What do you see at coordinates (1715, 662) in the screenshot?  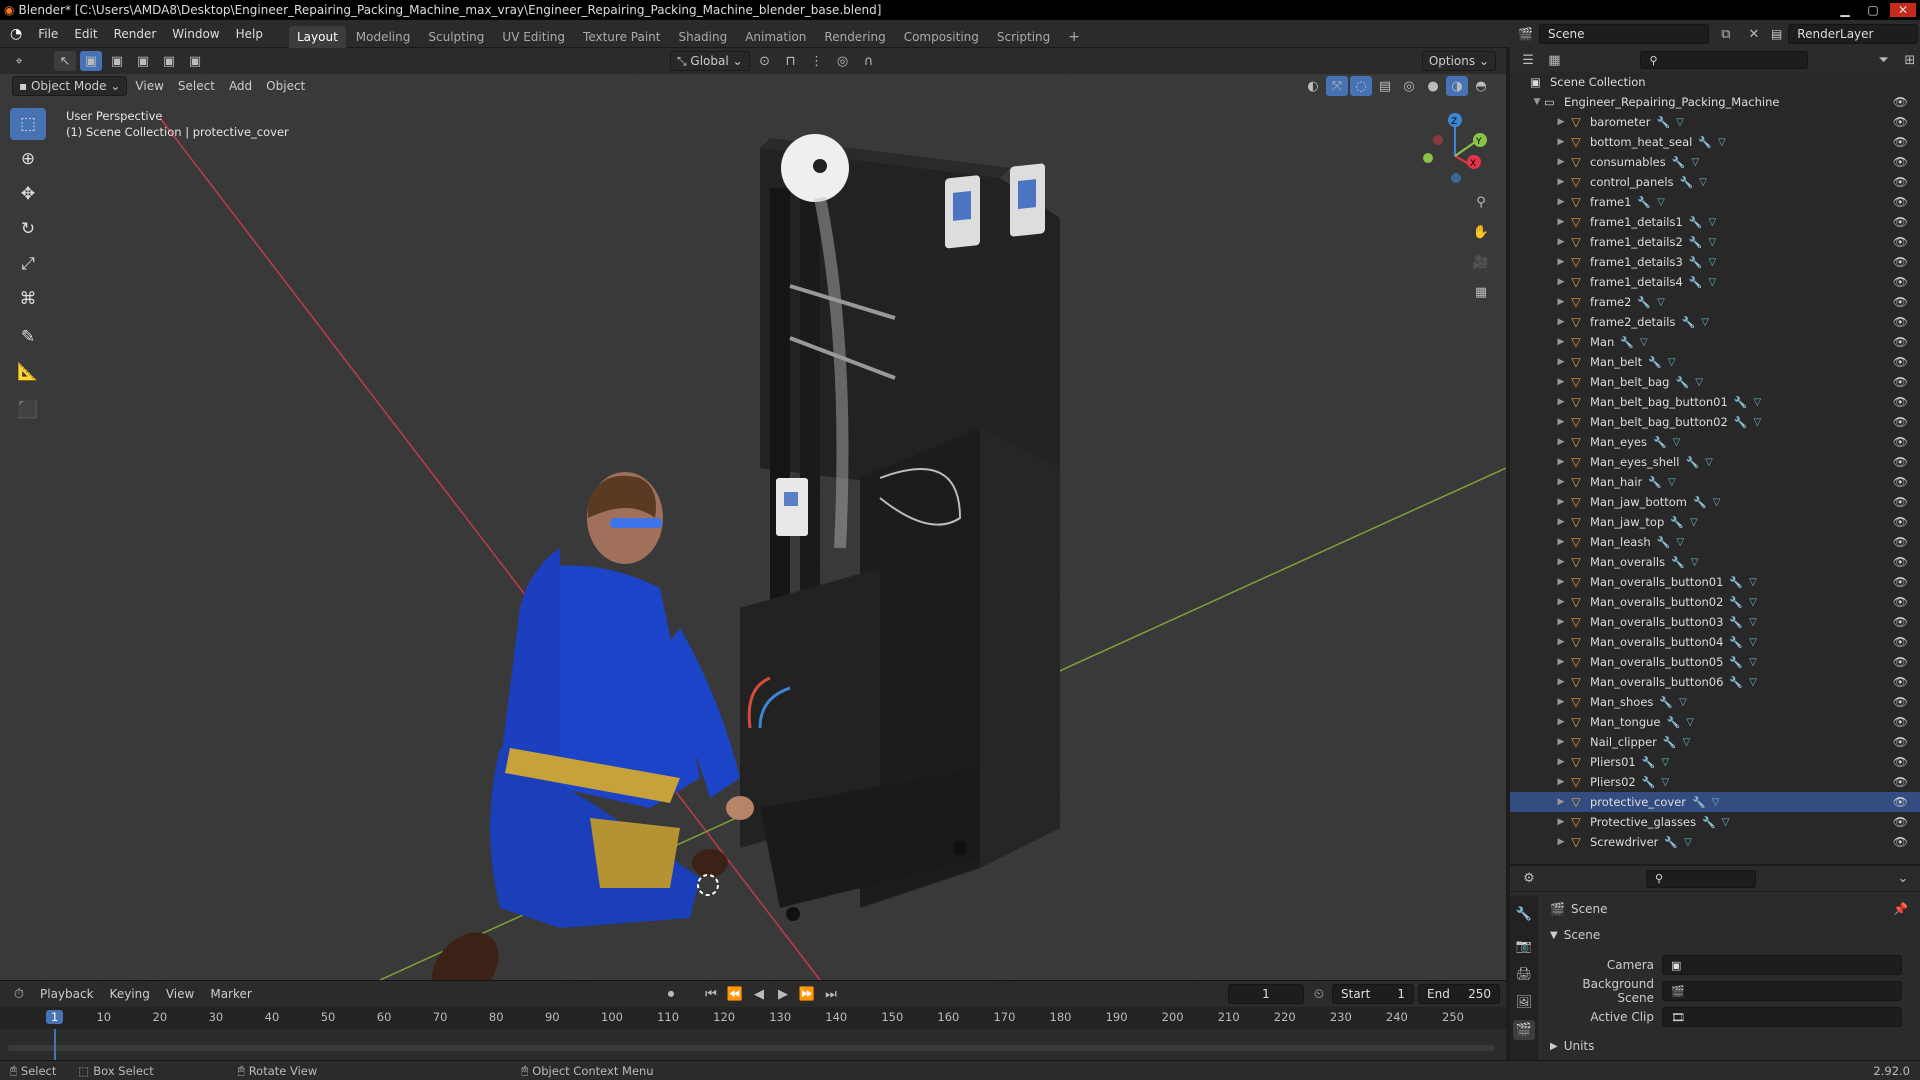 I see `outliner-row: ▶ ▽ Man_overalls_button05 🔧 ▽ 👁` at bounding box center [1715, 662].